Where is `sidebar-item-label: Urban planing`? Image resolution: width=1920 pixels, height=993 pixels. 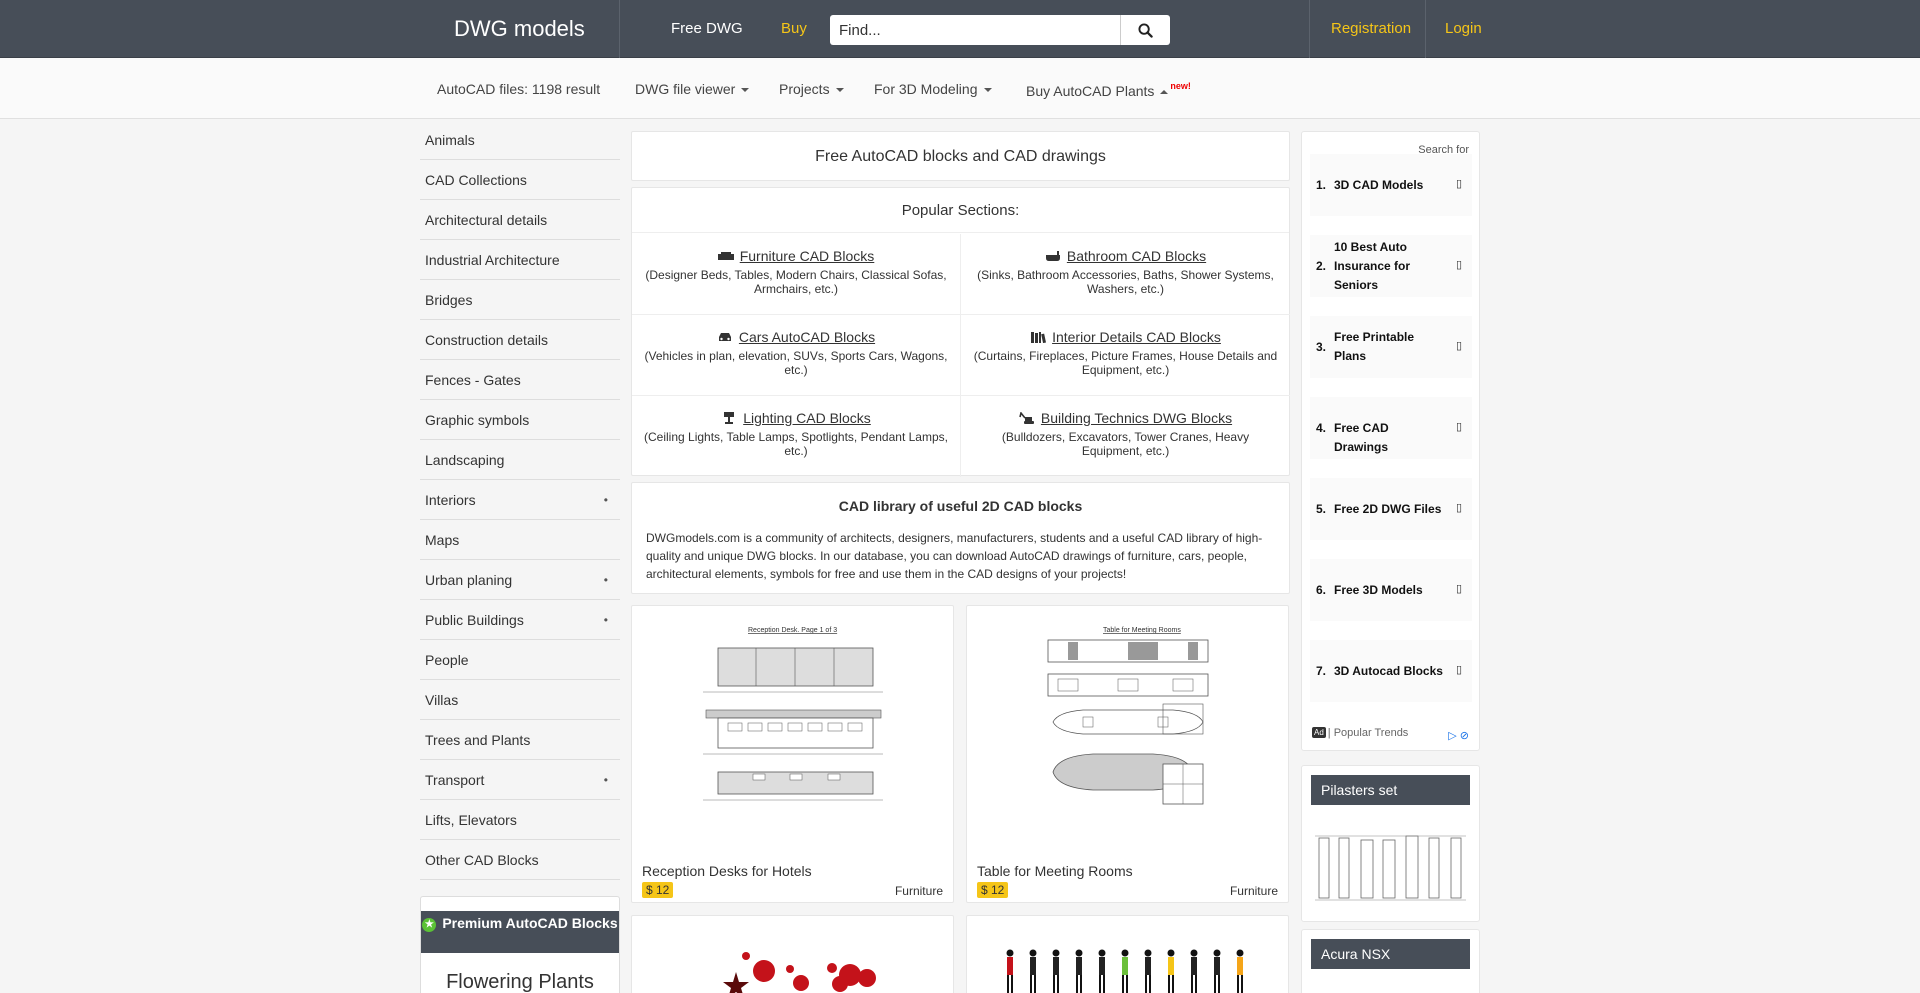
sidebar-item-label: Urban planing is located at coordinates (469, 580).